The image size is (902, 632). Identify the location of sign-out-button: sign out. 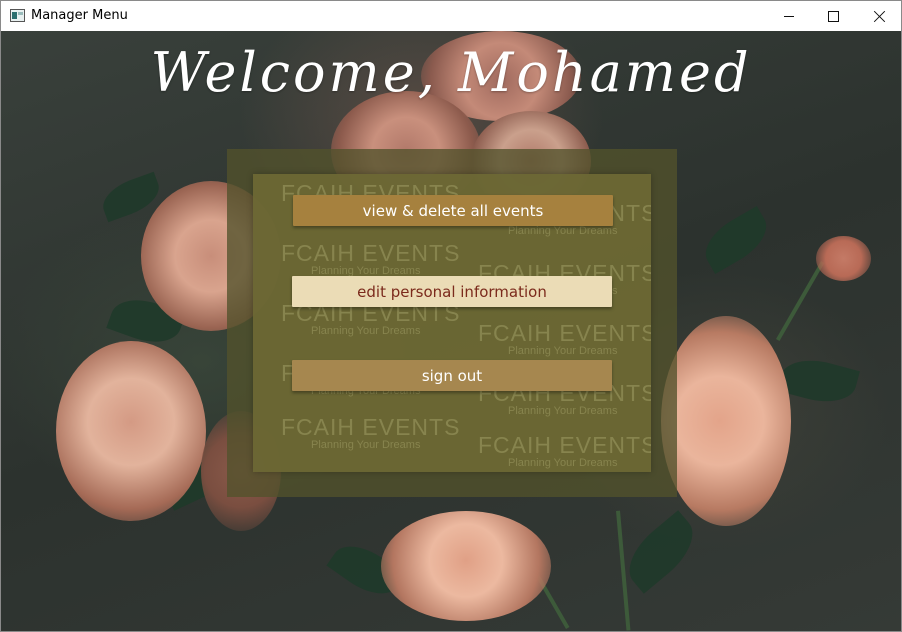
(452, 375).